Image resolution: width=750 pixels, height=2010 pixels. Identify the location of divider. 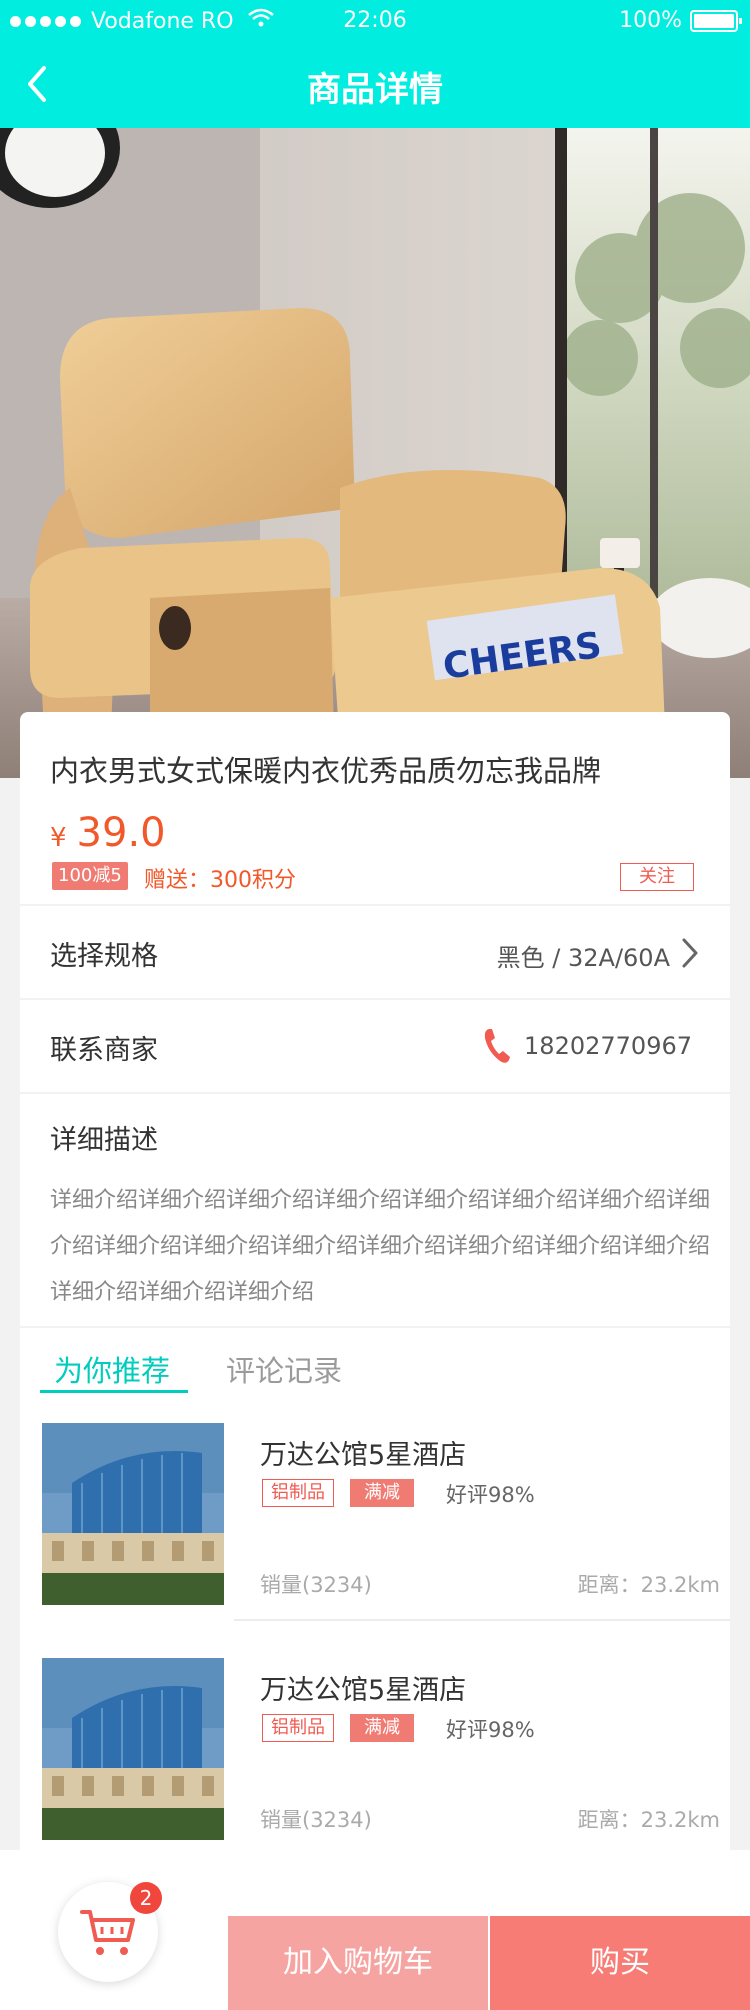
(482, 1620).